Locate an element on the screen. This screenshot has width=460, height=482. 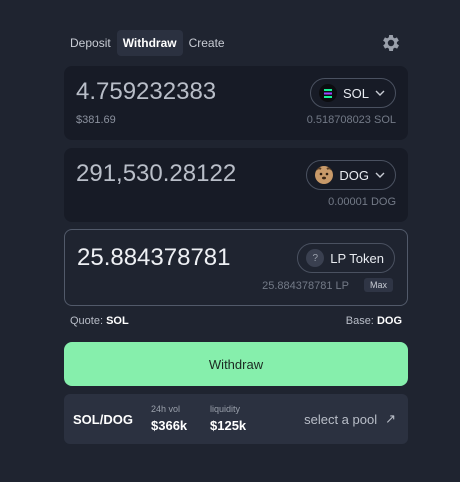
dog-token-select: DOG is located at coordinates (351, 175).